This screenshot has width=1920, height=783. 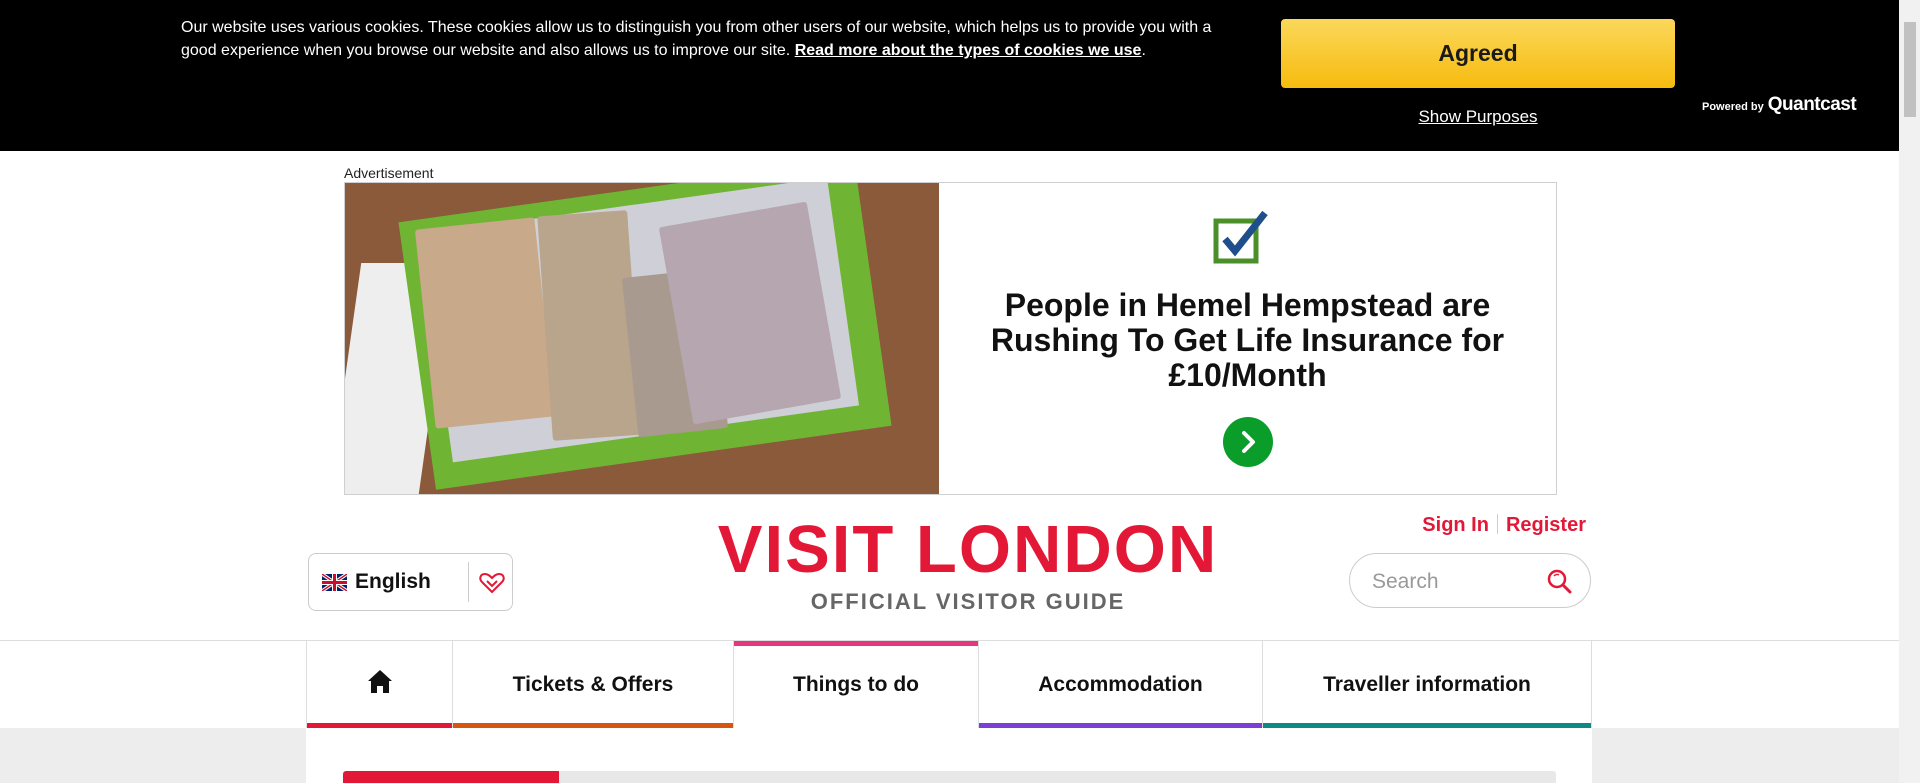 I want to click on nav-label: Accommodation, so click(x=1120, y=684).